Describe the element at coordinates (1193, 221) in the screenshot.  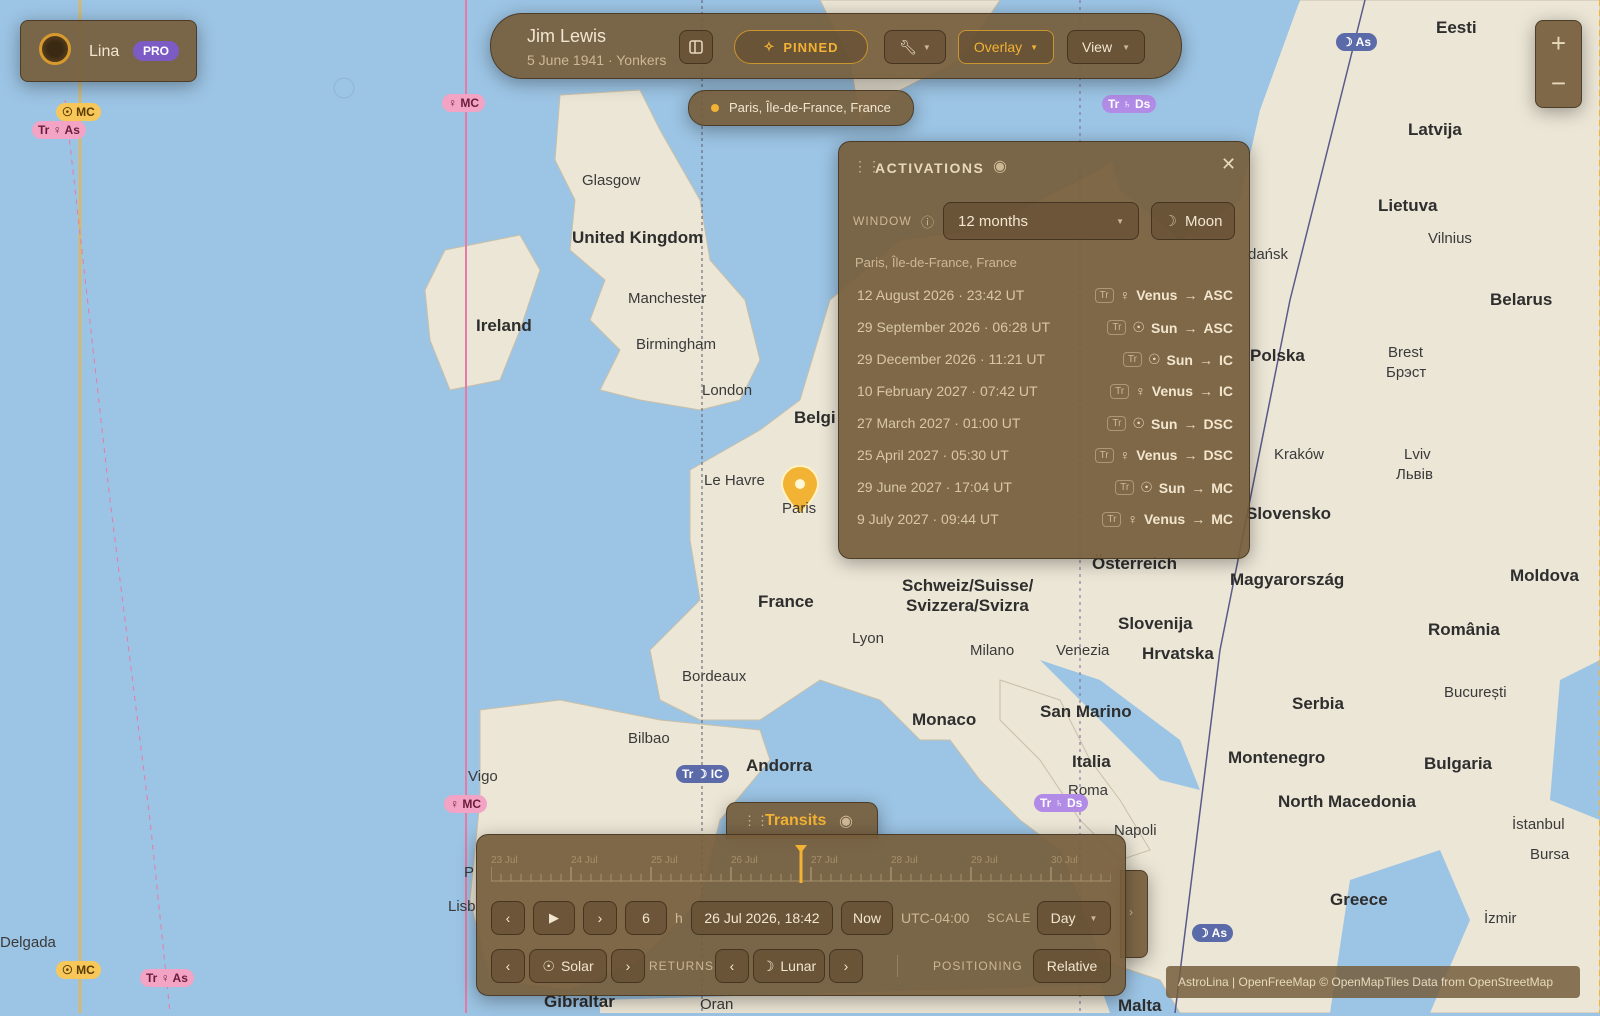
I see `moon-toggle-button: ☽ Moon` at that location.